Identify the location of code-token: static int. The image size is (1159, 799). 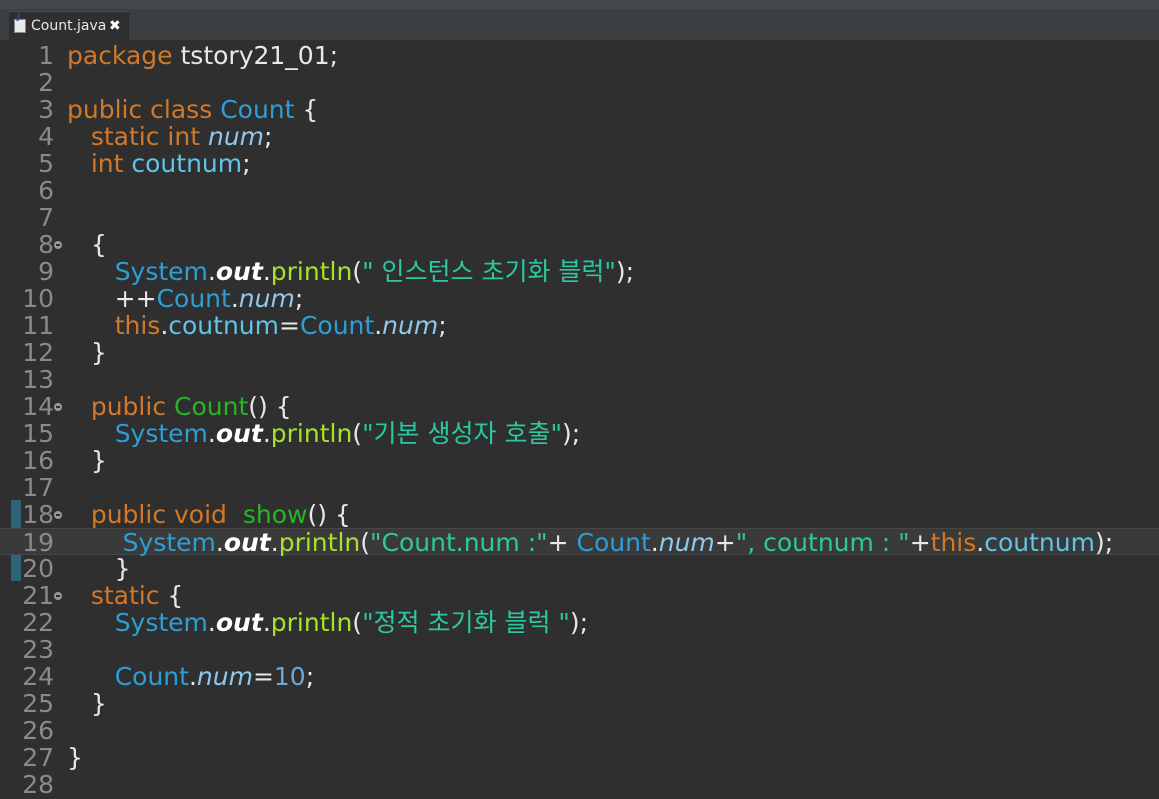
(145, 136).